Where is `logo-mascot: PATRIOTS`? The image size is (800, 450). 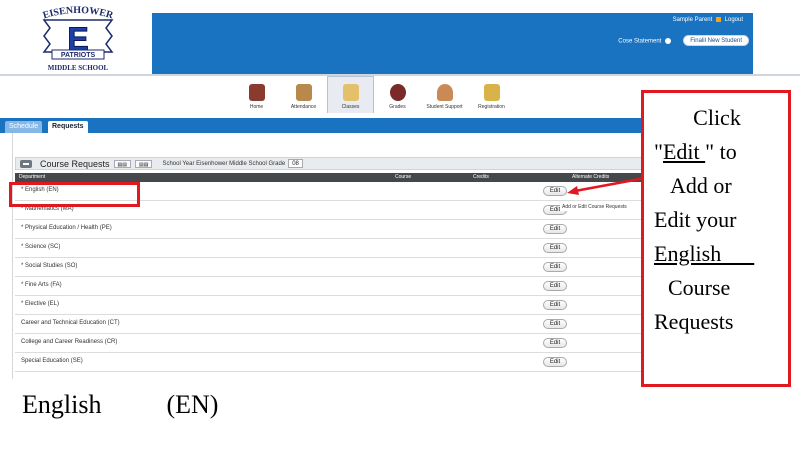 logo-mascot: PATRIOTS is located at coordinates (78, 55).